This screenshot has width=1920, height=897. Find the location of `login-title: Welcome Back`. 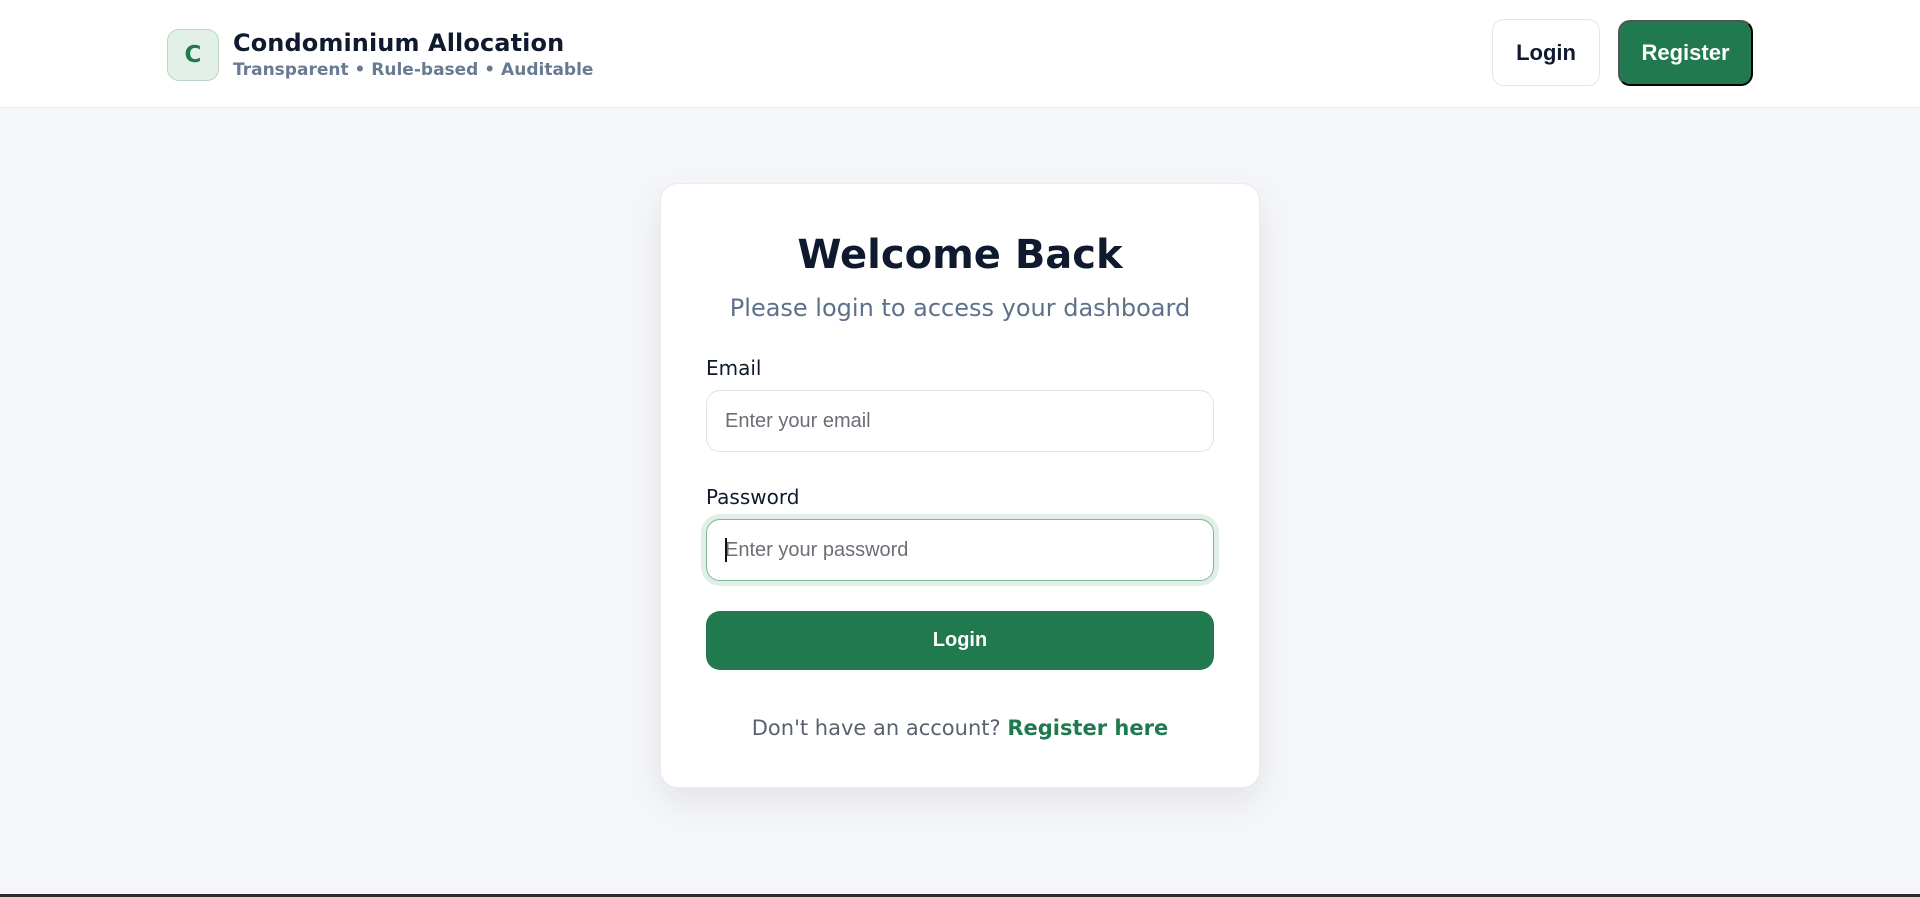

login-title: Welcome Back is located at coordinates (960, 255).